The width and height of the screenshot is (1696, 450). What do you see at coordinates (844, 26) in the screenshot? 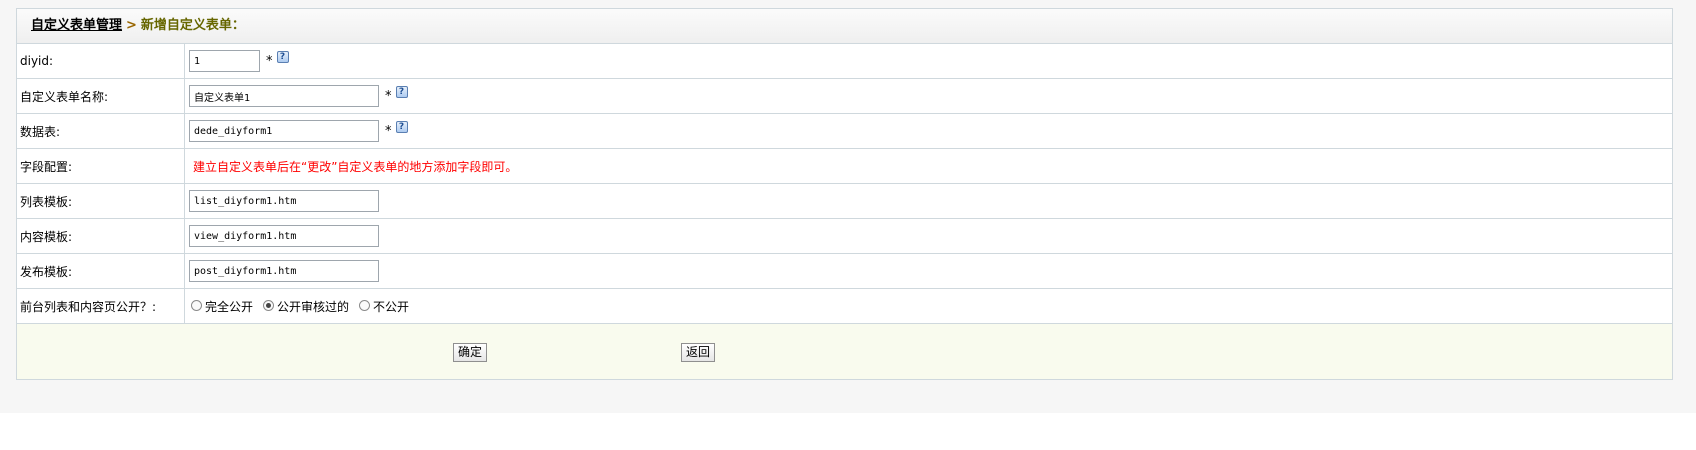
I see `breadcrumb: 自定义表单管理 > 新增自定义表单：` at bounding box center [844, 26].